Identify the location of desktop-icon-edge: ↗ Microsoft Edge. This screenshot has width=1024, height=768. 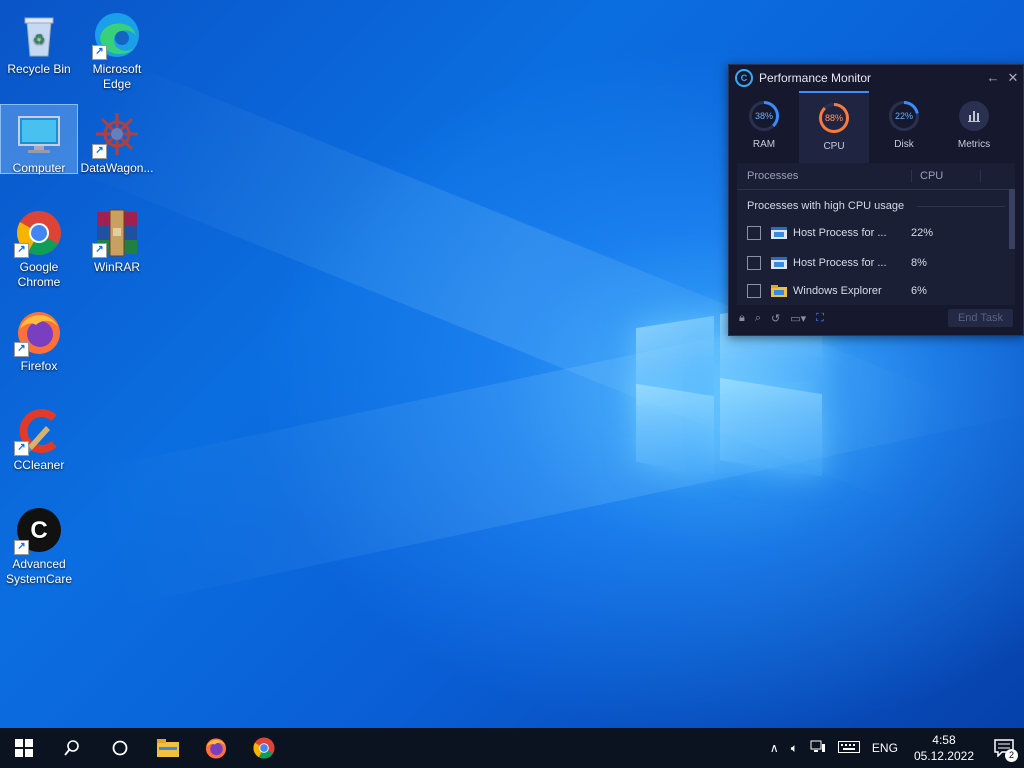
(117, 49).